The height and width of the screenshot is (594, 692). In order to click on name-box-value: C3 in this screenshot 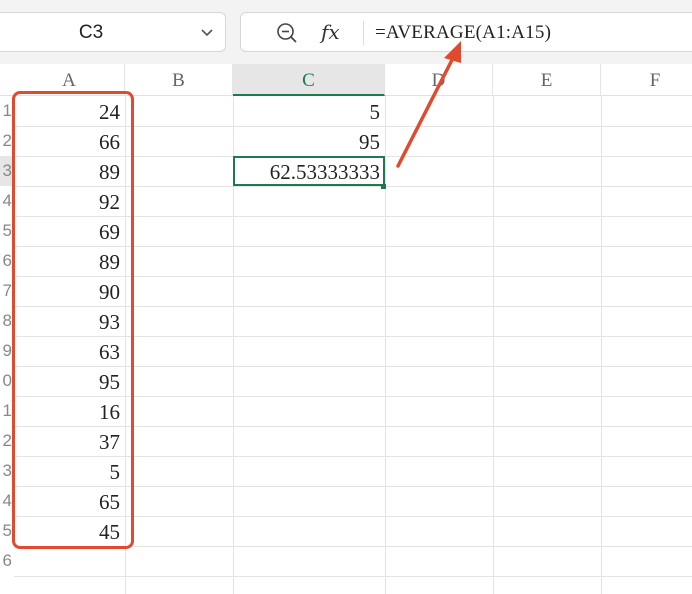, I will do `click(91, 32)`.